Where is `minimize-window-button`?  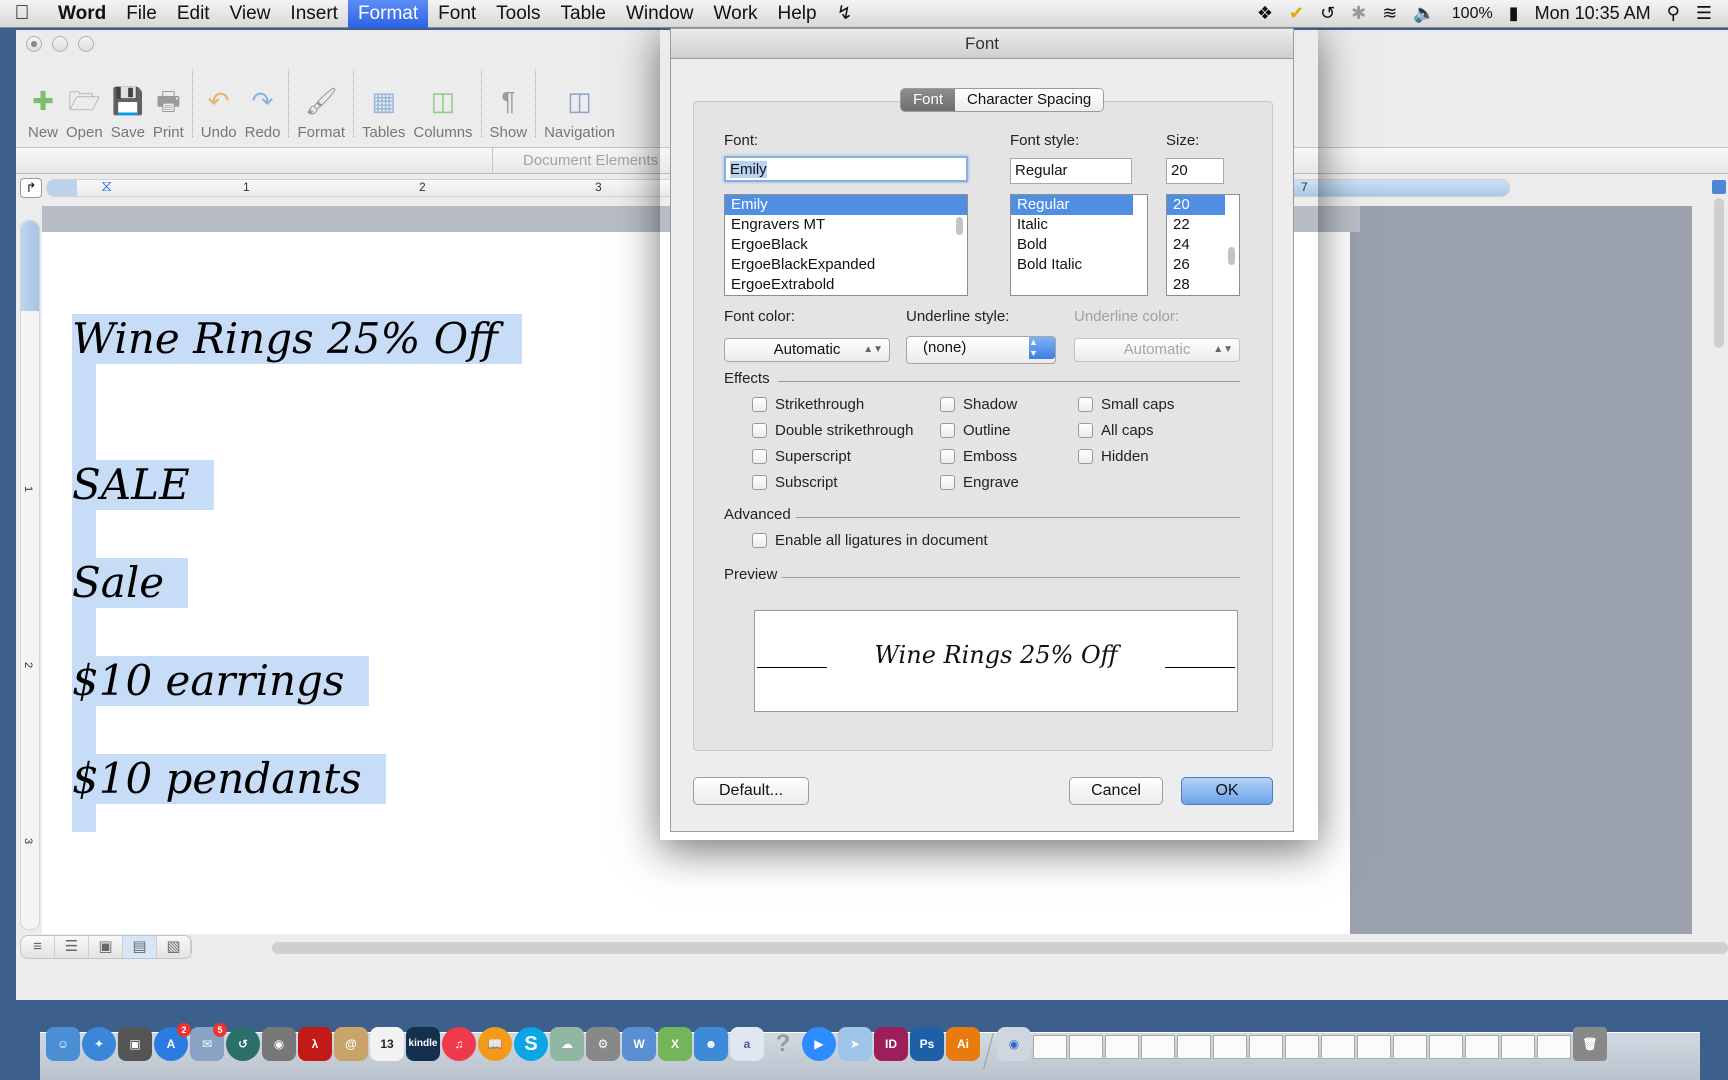
minimize-window-button is located at coordinates (60, 44).